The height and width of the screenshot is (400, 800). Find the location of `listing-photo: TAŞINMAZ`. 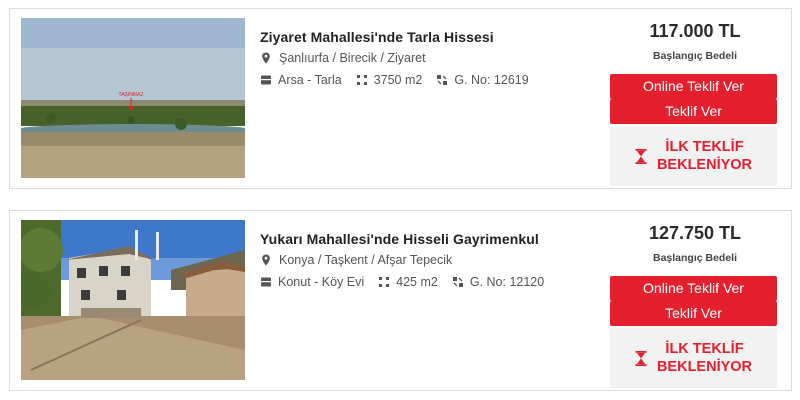

listing-photo: TAŞINMAZ is located at coordinates (133, 98).